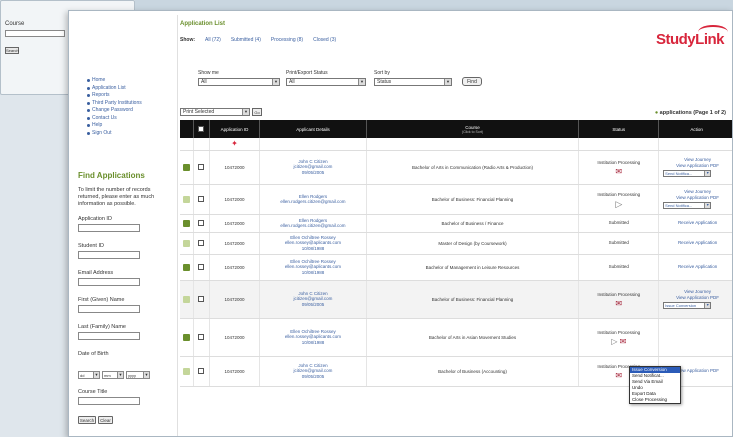 This screenshot has height=437, width=733. I want to click on sort-by-select: Status ▼, so click(413, 82).